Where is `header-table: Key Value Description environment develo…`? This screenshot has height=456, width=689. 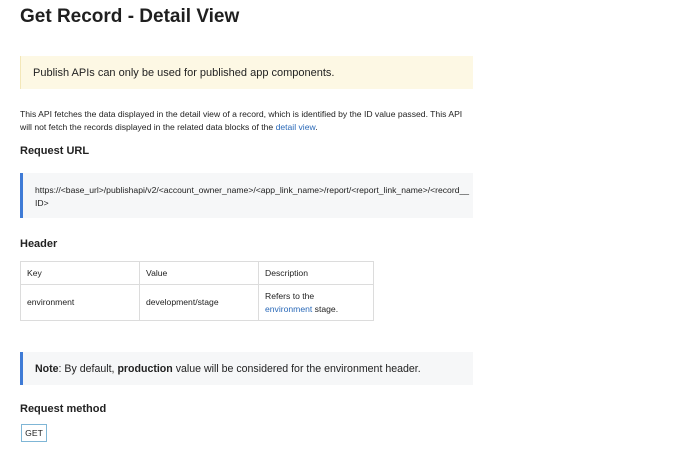
header-table: Key Value Description environment develo… is located at coordinates (197, 291).